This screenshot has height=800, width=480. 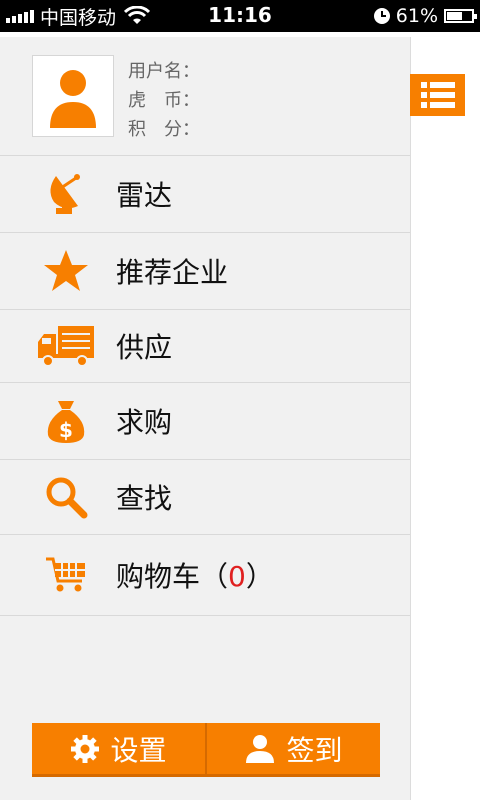 I want to click on menu-item-radar: 雷达, so click(x=205, y=194).